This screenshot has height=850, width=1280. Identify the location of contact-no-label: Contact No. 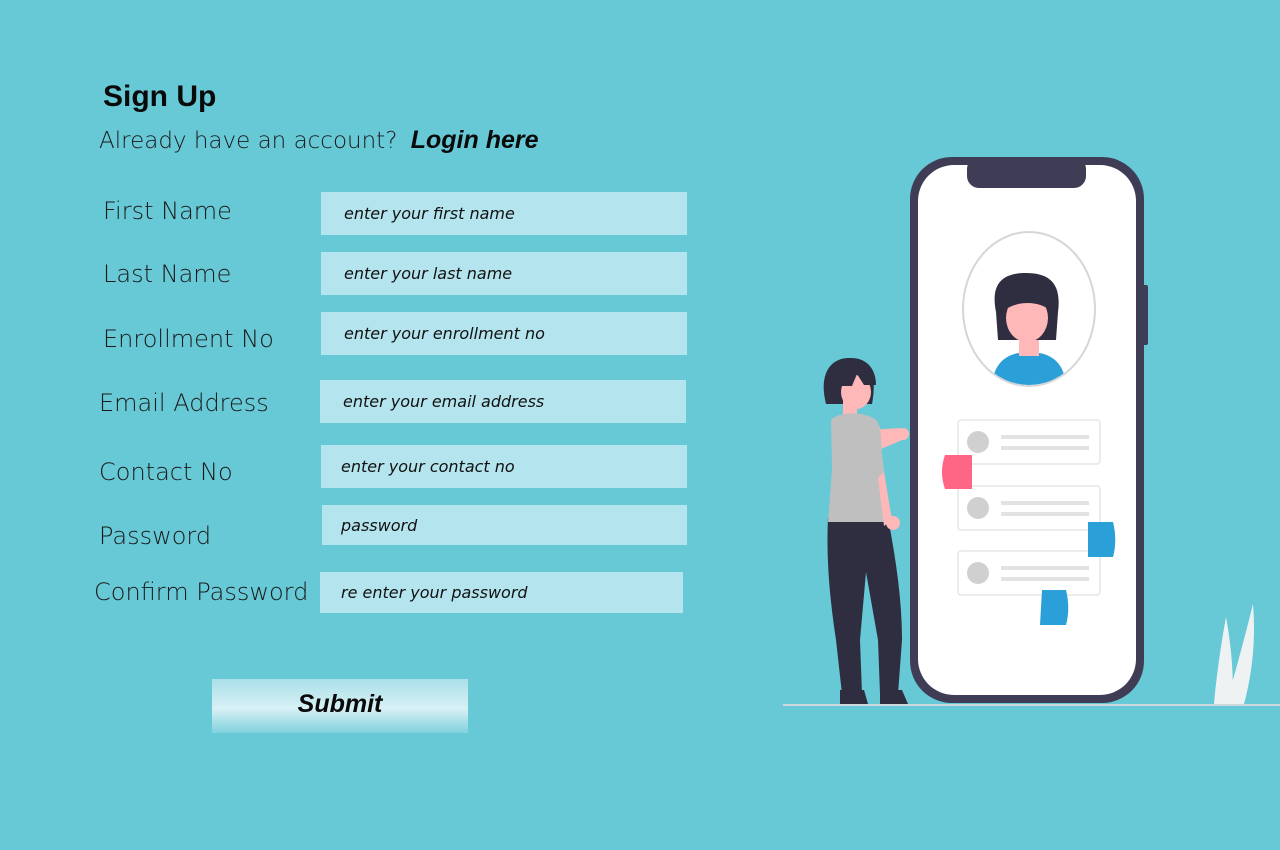
(166, 472).